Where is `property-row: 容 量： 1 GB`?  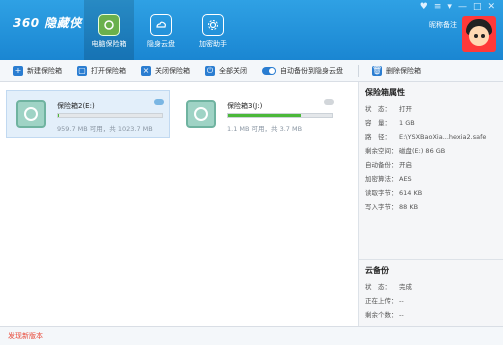
property-row: 容 量： 1 GB is located at coordinates (431, 123).